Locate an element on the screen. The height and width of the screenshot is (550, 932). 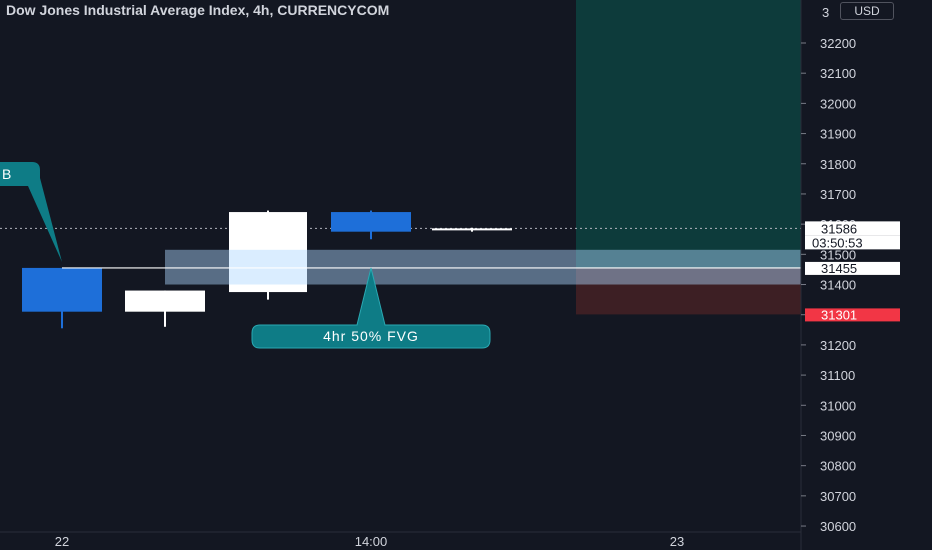
price-tick-label: 31100 is located at coordinates (837, 375).